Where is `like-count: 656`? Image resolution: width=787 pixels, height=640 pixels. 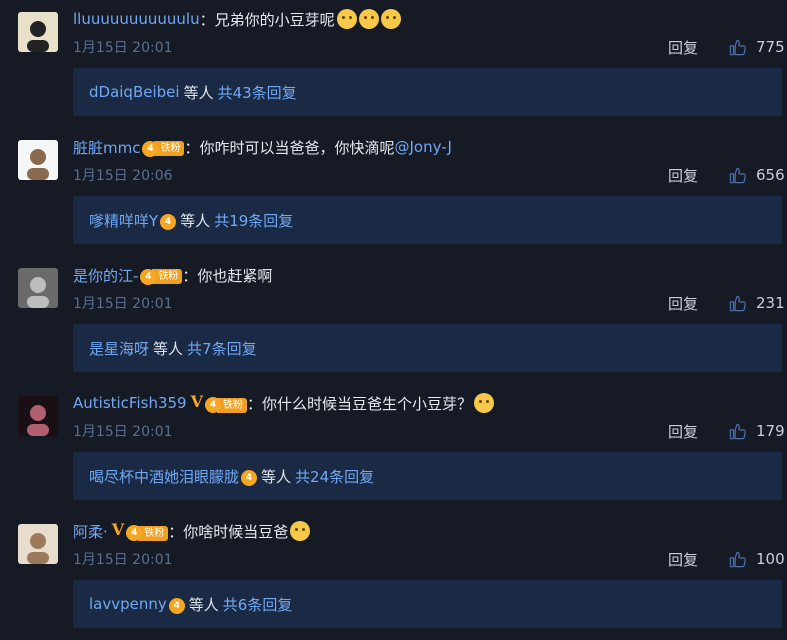 like-count: 656 is located at coordinates (770, 175).